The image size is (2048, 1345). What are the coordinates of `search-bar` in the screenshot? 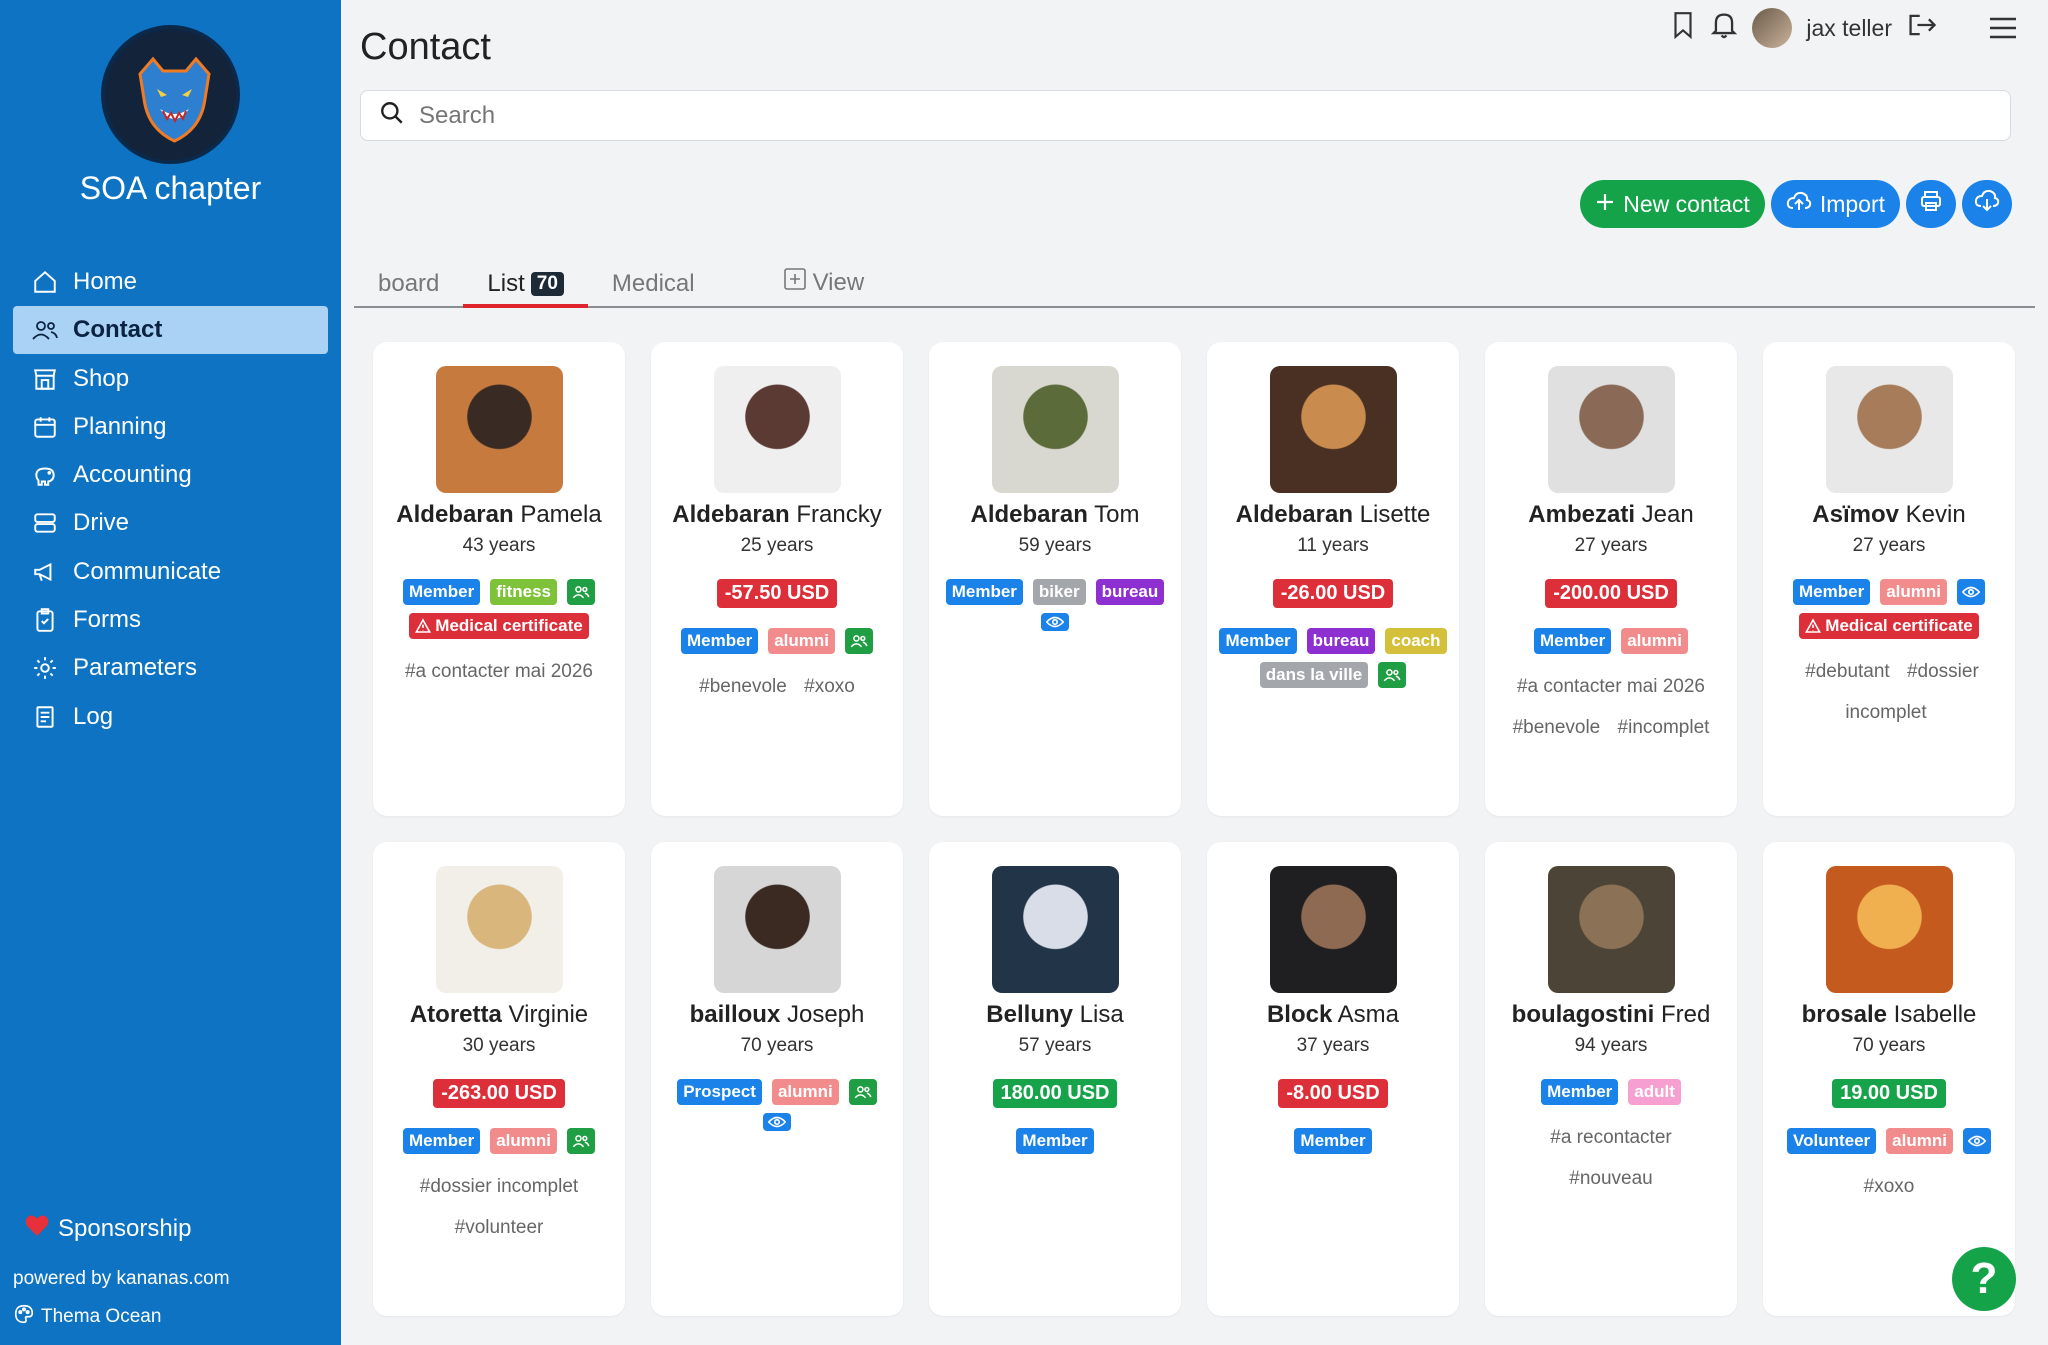 It's located at (1185, 115).